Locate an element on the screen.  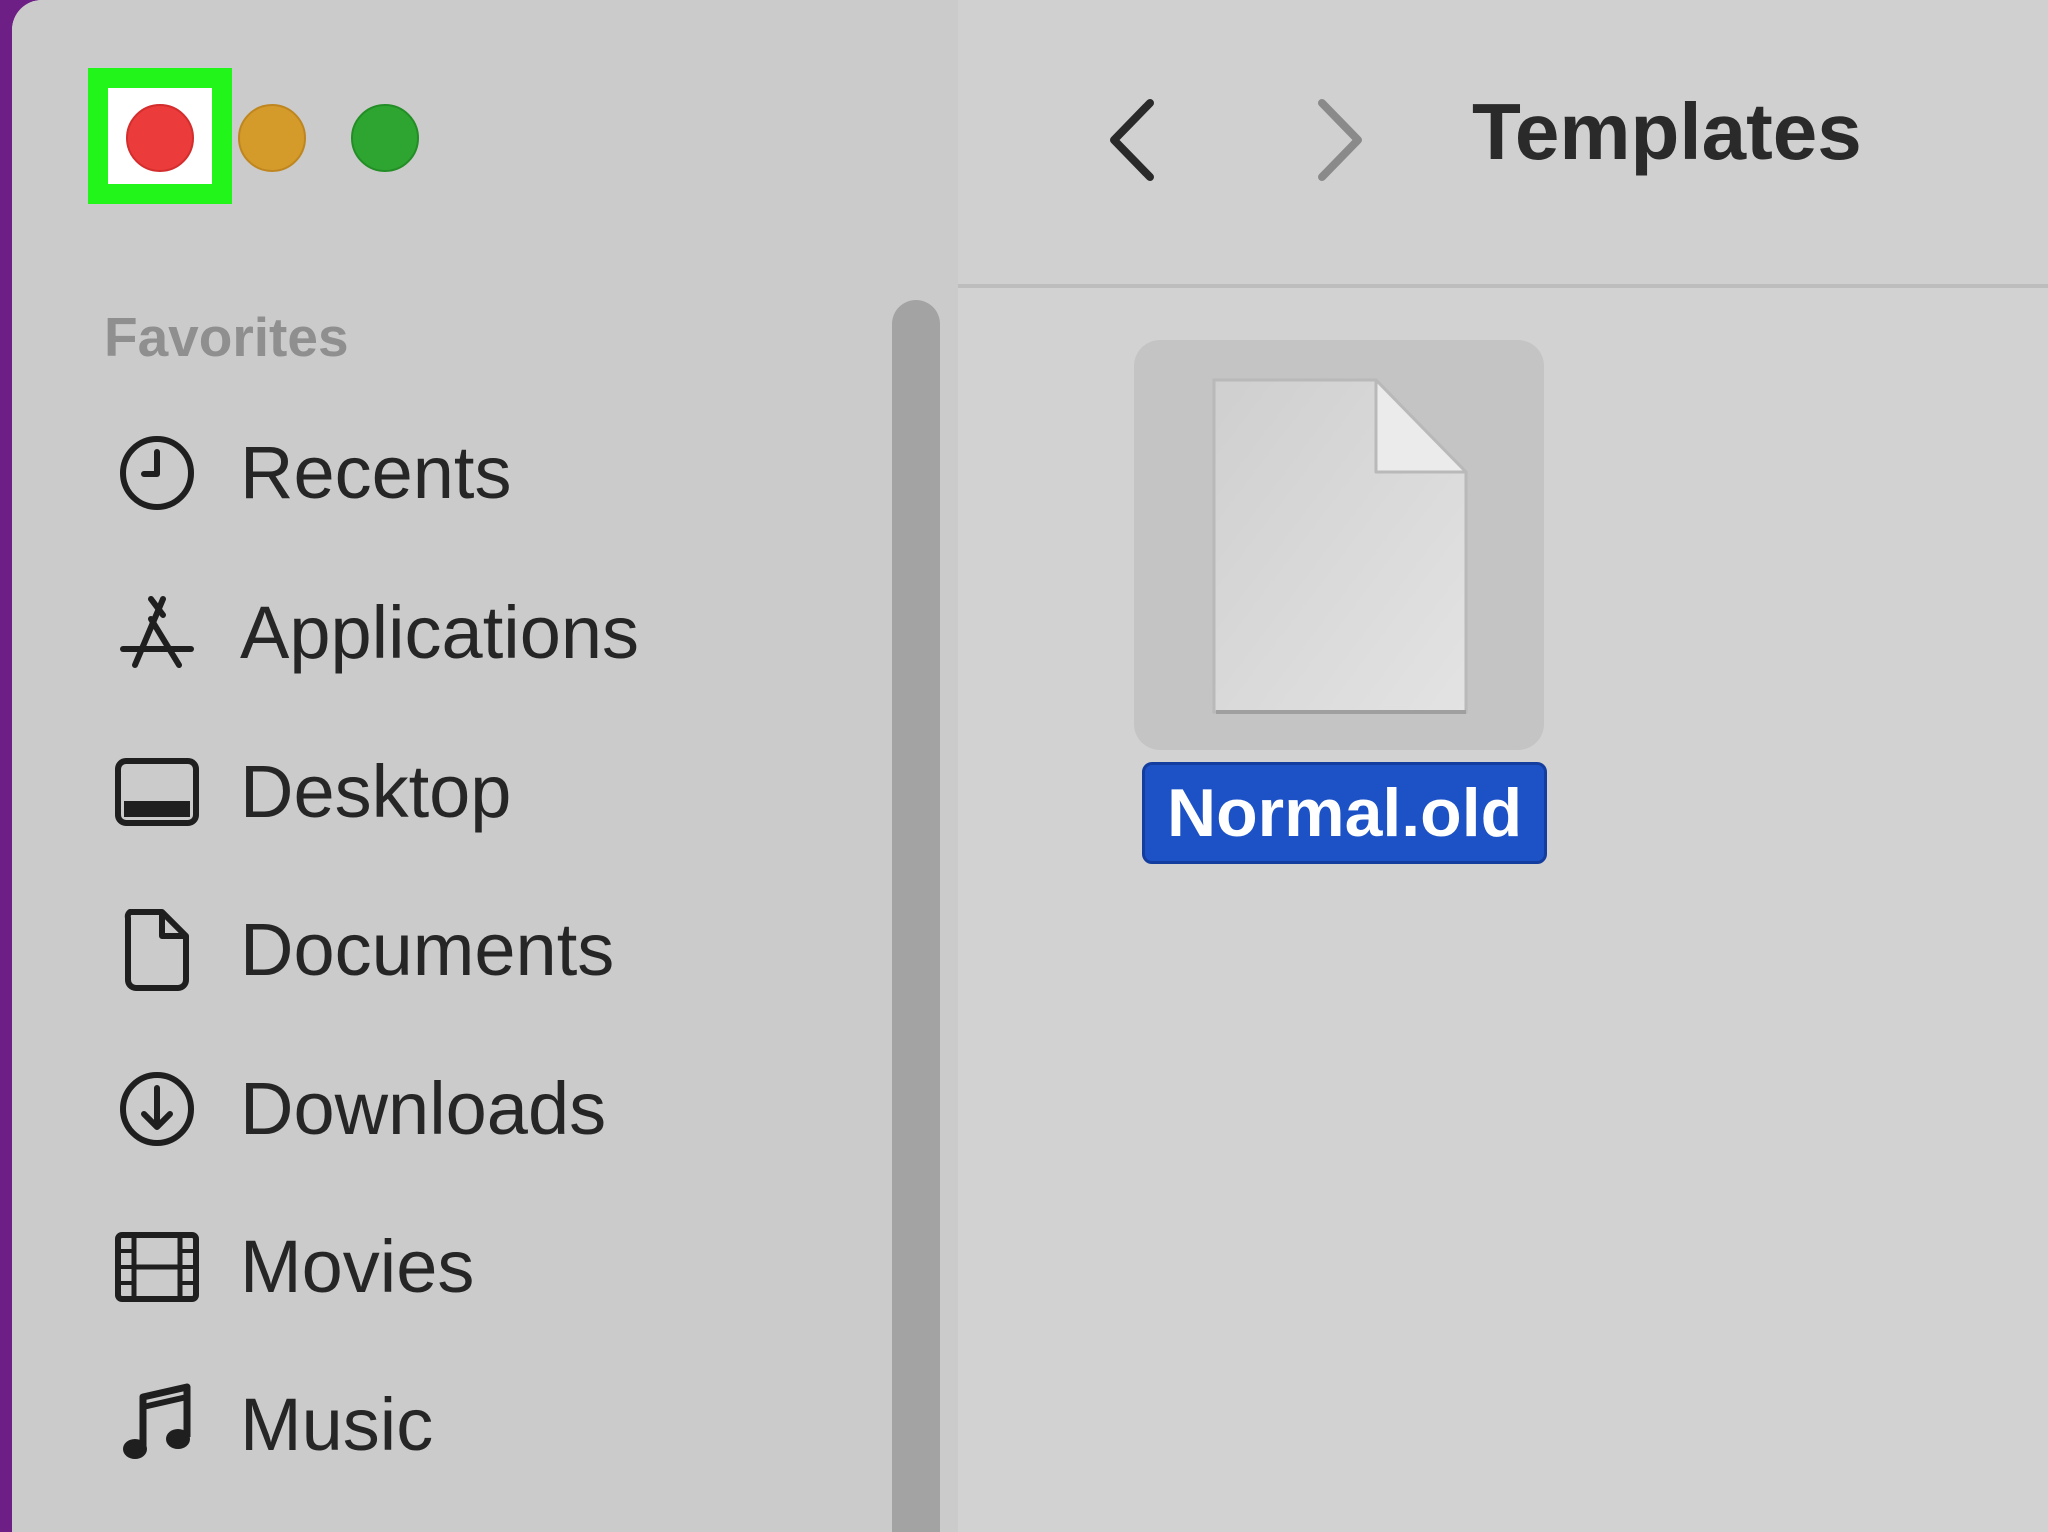
music-note-icon is located at coordinates (157, 1425).